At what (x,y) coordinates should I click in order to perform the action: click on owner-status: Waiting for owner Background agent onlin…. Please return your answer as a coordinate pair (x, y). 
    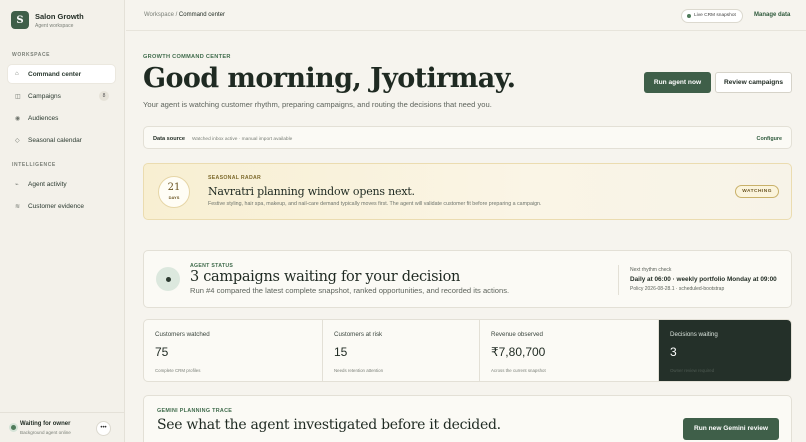
    Looking at the image, I should click on (62, 427).